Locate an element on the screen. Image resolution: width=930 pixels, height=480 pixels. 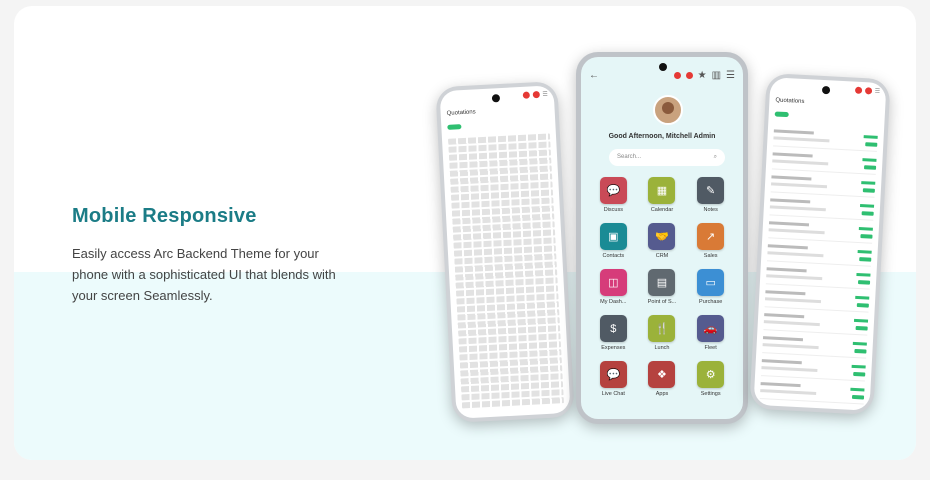
app-label: CRM is located at coordinates (662, 256).